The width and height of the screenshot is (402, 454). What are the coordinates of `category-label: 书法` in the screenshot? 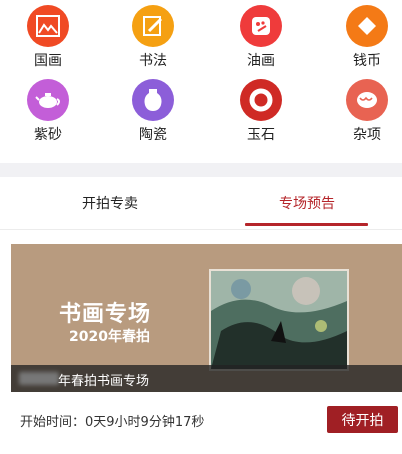 It's located at (153, 61).